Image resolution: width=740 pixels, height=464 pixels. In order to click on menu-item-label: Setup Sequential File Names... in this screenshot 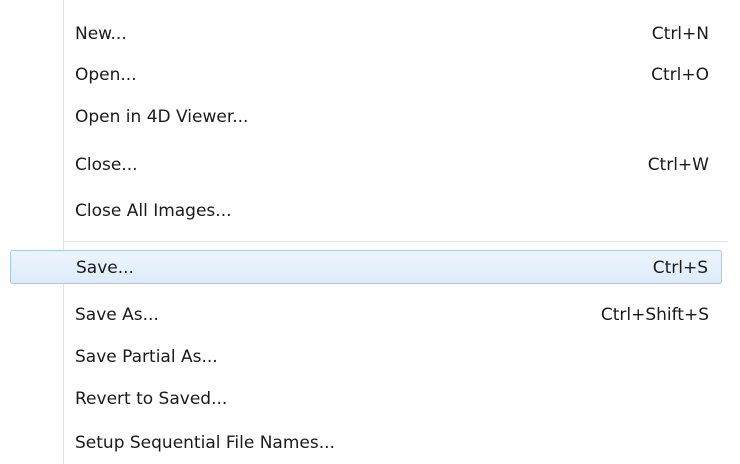, I will do `click(205, 443)`.